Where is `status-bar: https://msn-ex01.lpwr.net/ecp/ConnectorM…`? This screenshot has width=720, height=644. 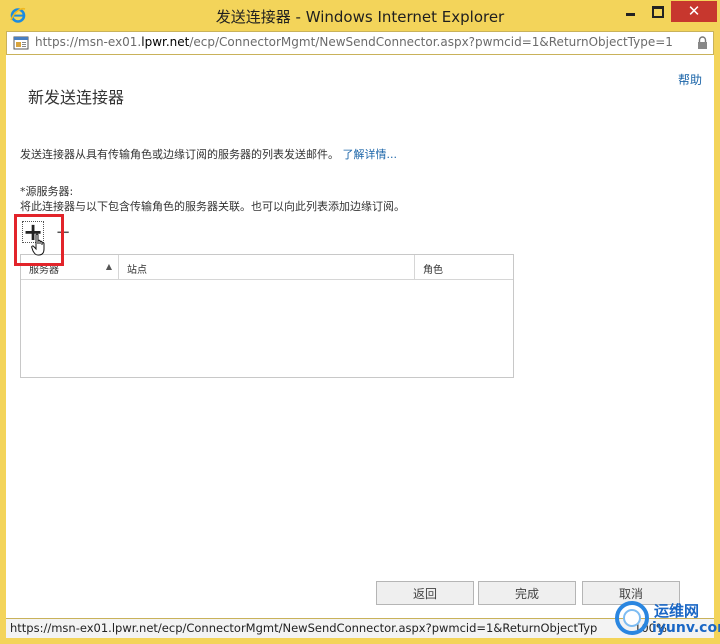 status-bar: https://msn-ex01.lpwr.net/ecp/ConnectorM… is located at coordinates (360, 628).